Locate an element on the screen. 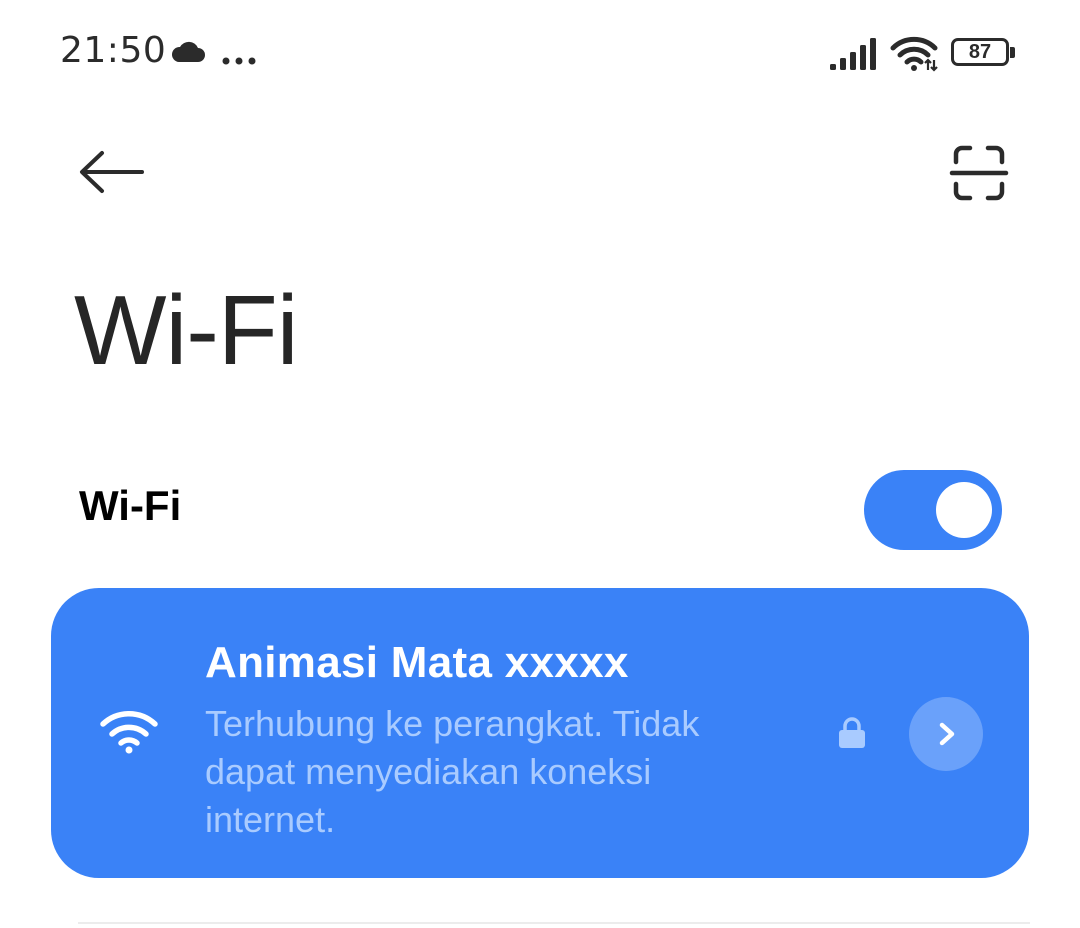 The width and height of the screenshot is (1080, 928). chevron-right-icon is located at coordinates (947, 734).